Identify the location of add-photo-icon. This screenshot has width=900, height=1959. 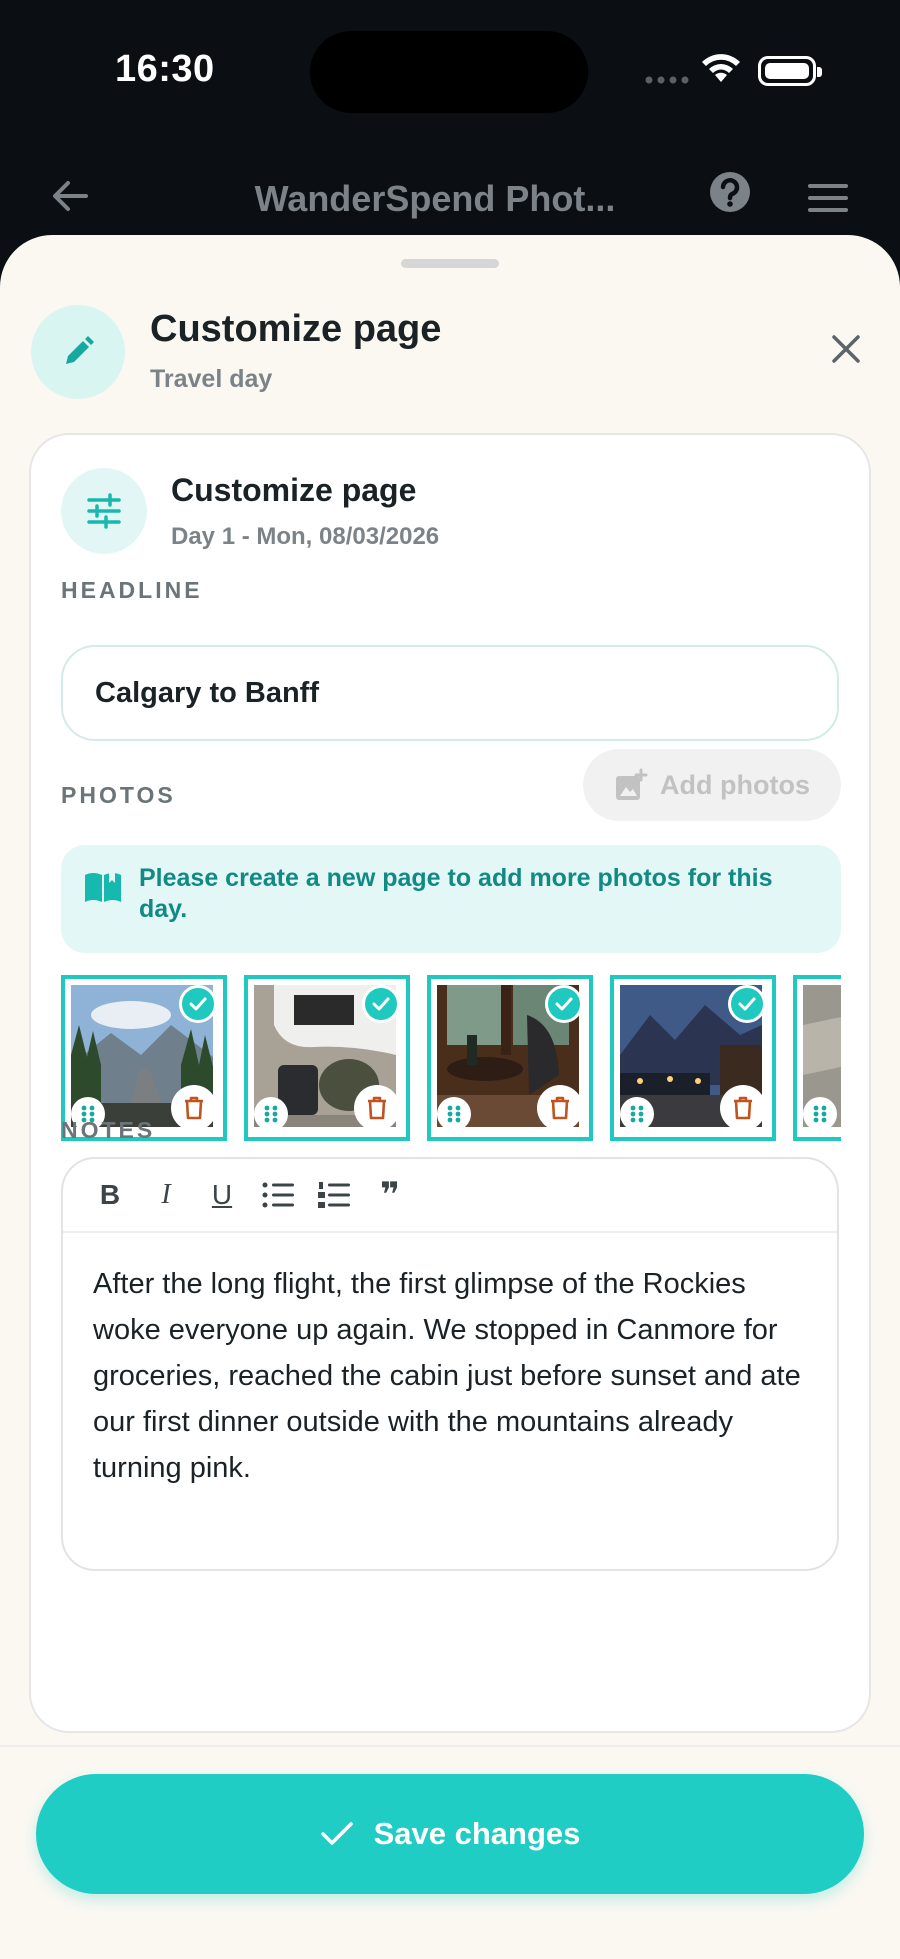
(632, 784).